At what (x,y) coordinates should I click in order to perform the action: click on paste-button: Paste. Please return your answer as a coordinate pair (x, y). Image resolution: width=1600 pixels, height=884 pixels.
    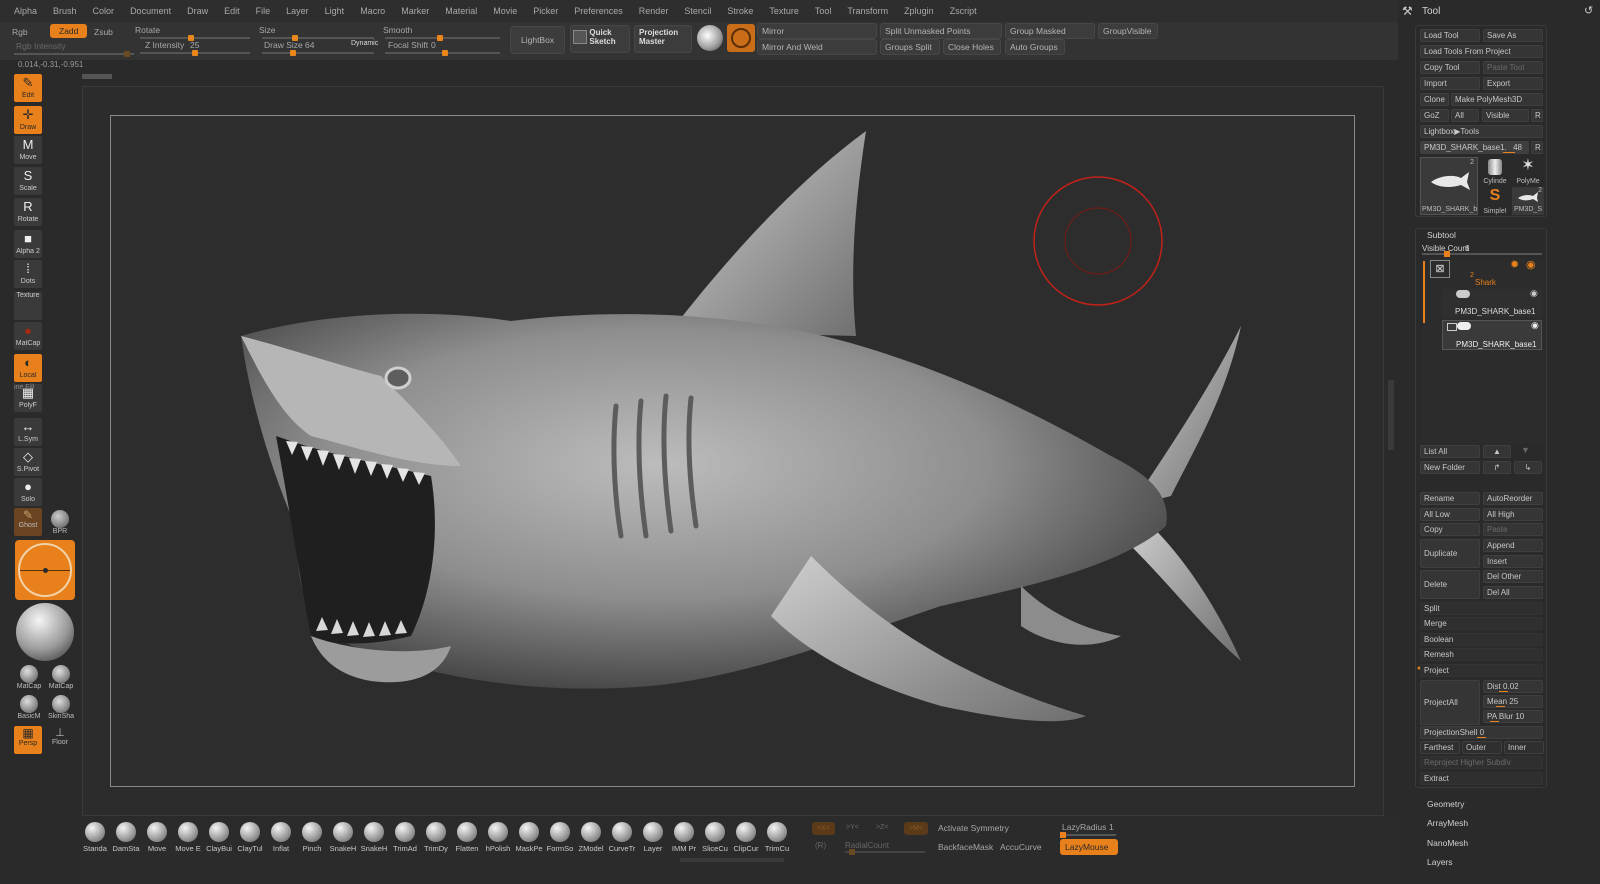
    Looking at the image, I should click on (1513, 529).